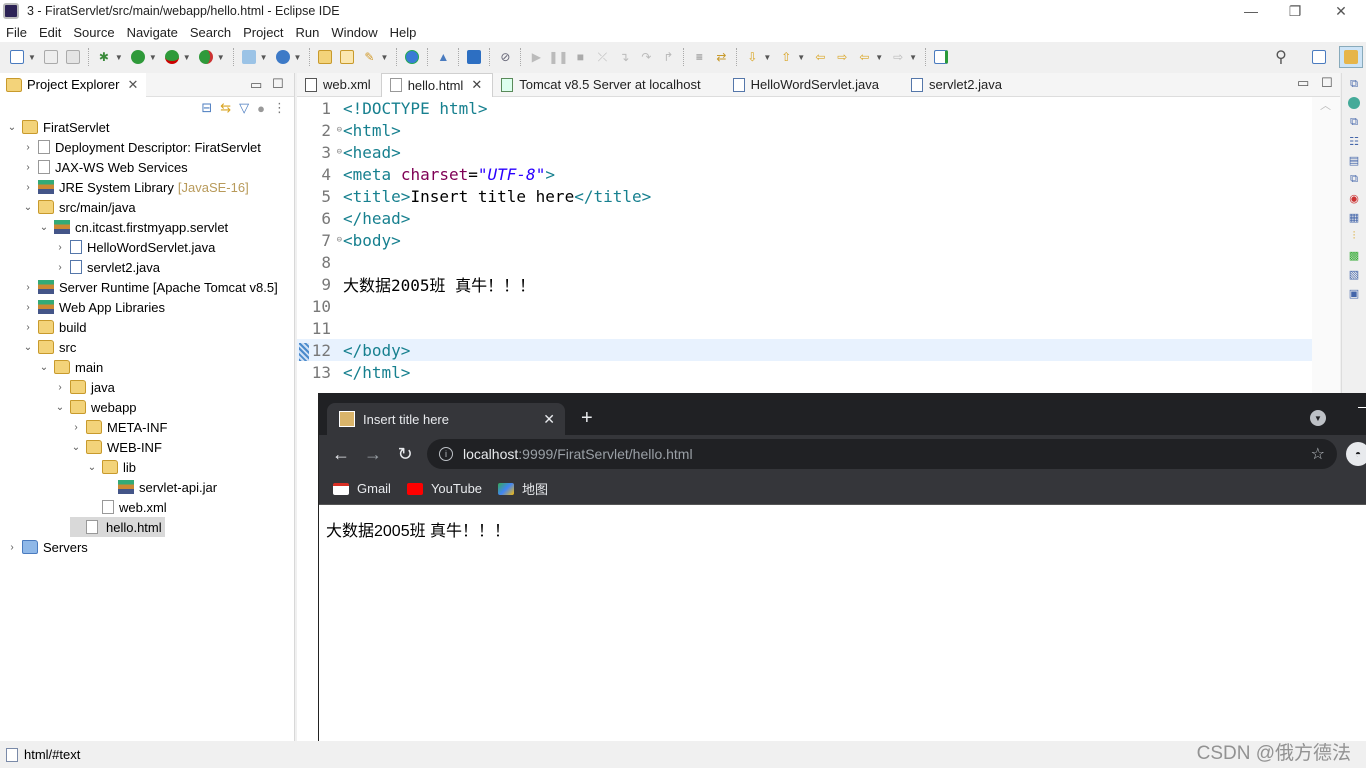 This screenshot has width=1366, height=768. What do you see at coordinates (668, 57) in the screenshot?
I see `step-return-icon: ↱` at bounding box center [668, 57].